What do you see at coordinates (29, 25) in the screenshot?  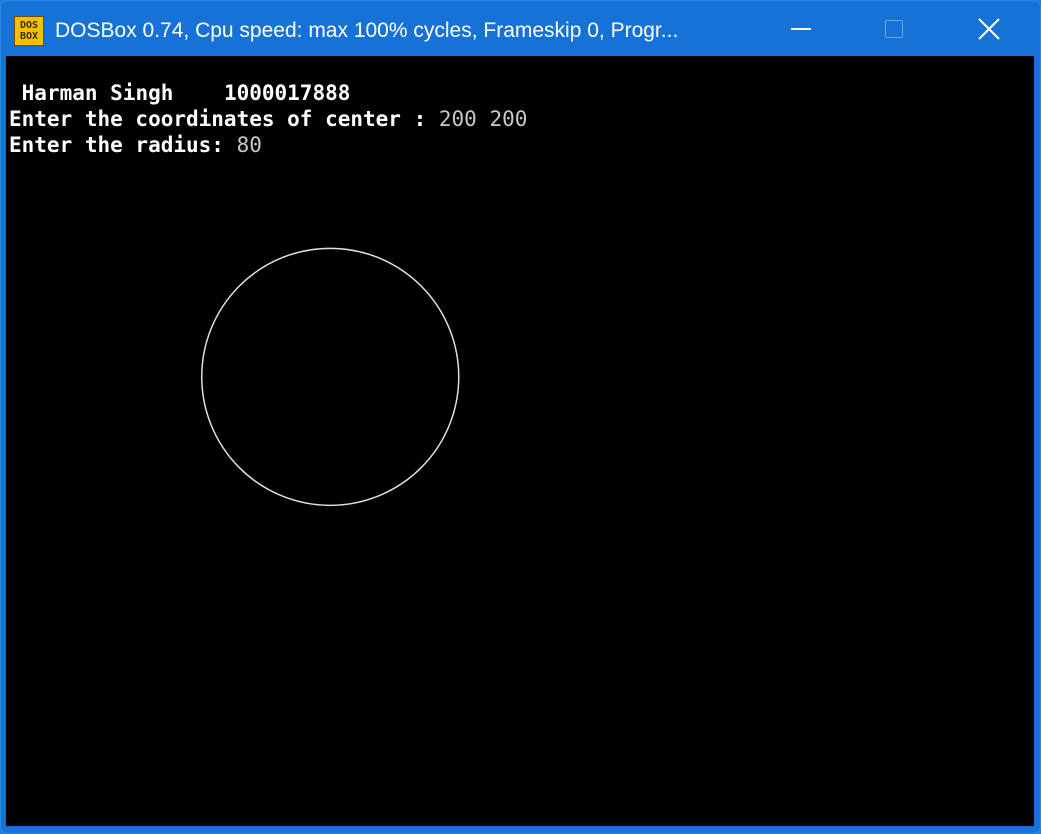 I see `icon-label-top: DOS` at bounding box center [29, 25].